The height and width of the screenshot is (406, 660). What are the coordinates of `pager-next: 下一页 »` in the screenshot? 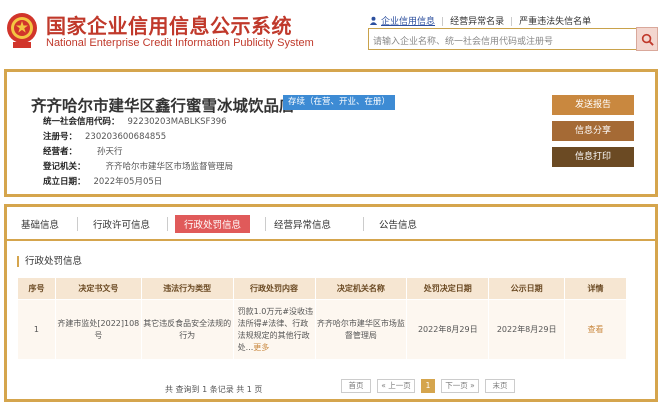 It's located at (460, 386).